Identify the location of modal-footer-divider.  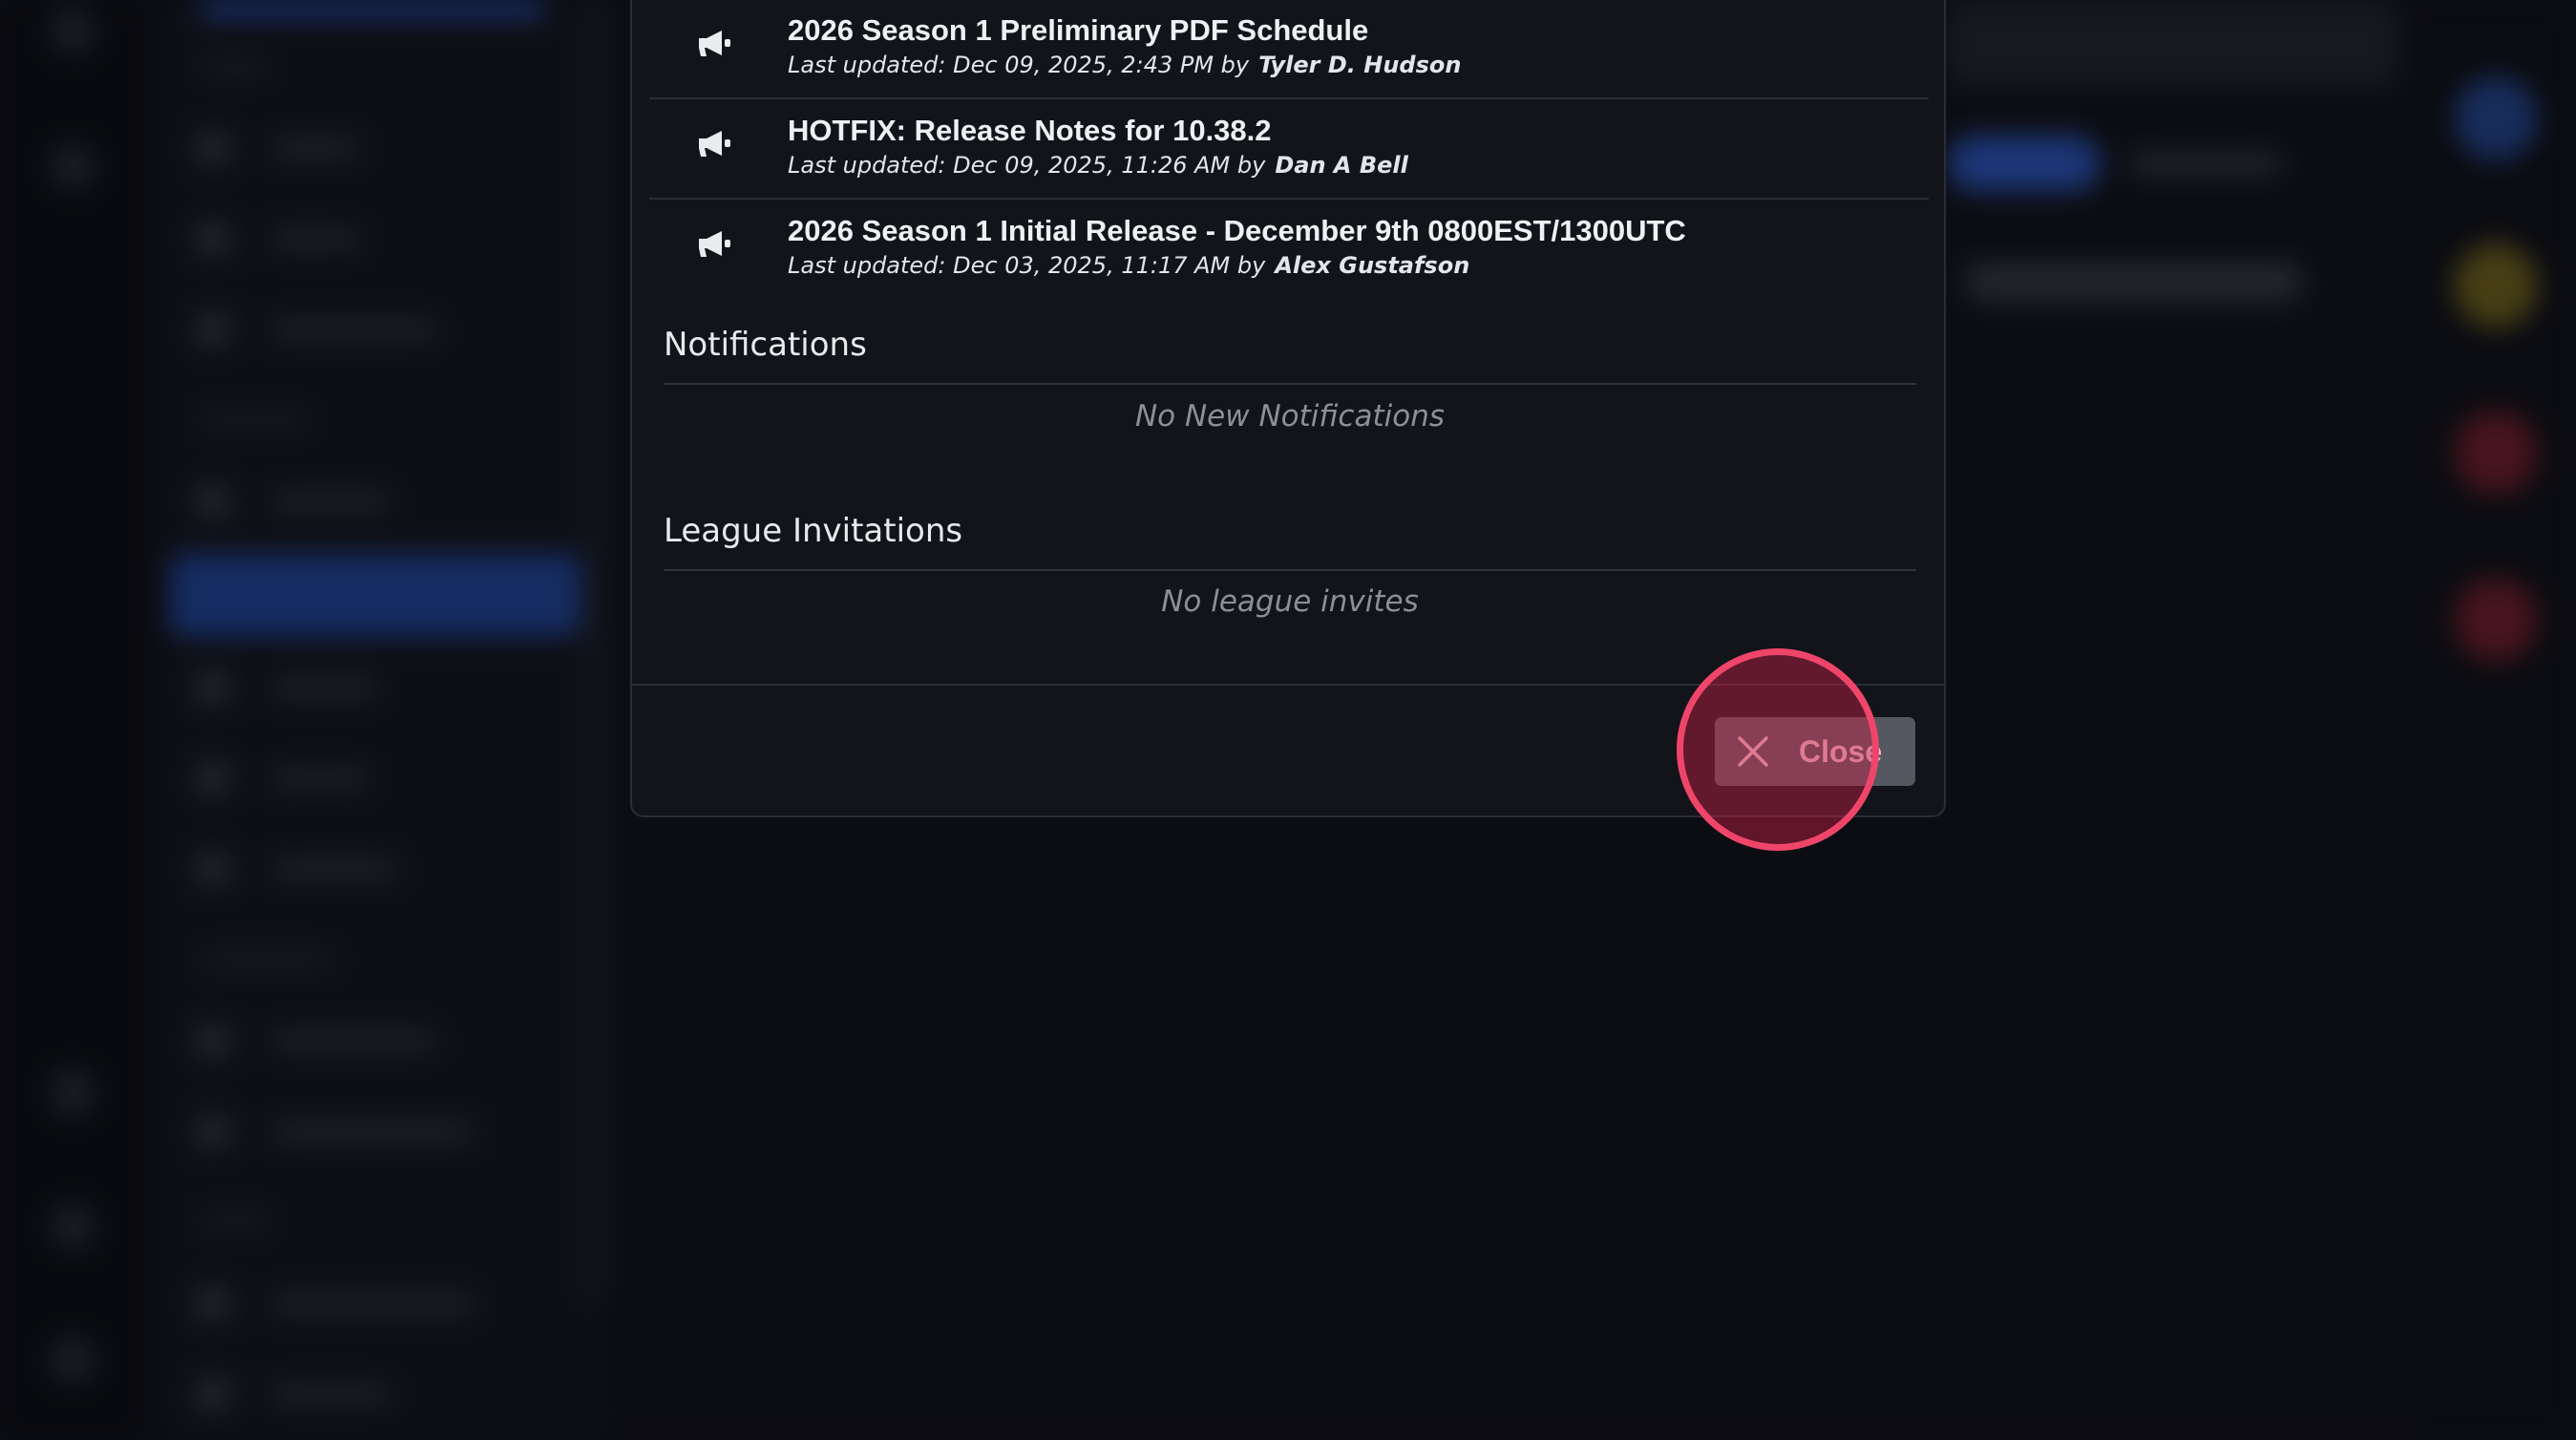
(1288, 685).